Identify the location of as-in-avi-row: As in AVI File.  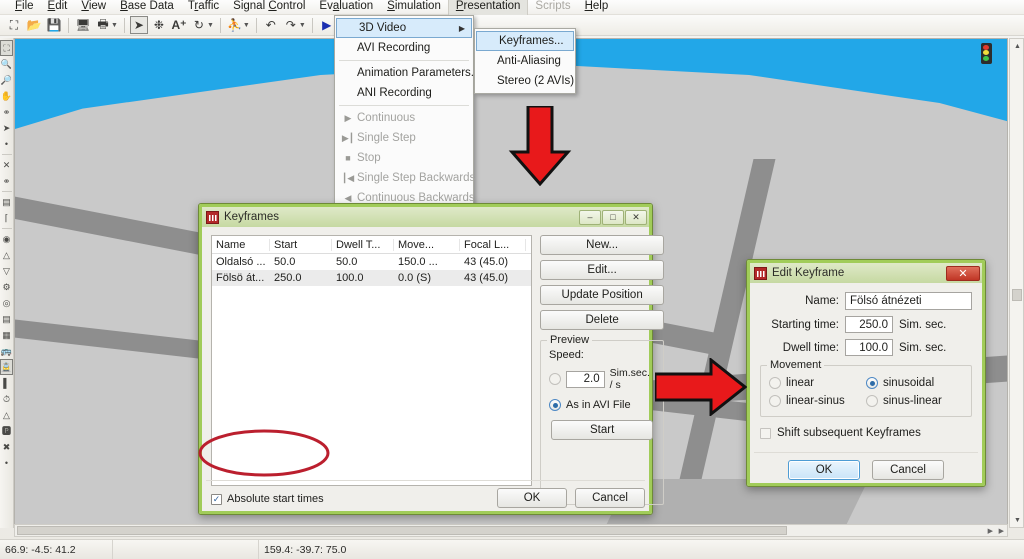
(602, 405).